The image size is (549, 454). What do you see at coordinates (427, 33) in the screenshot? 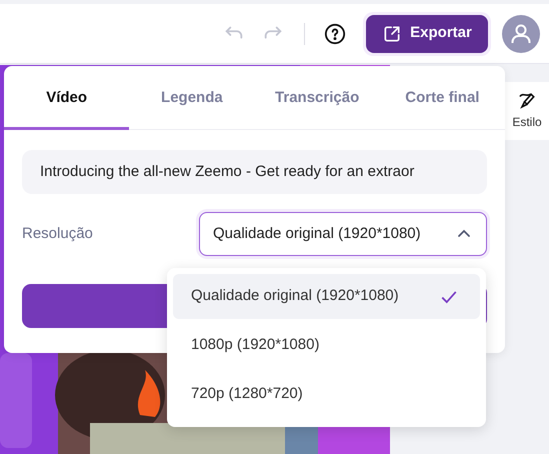
I see `export-button: Exportar` at bounding box center [427, 33].